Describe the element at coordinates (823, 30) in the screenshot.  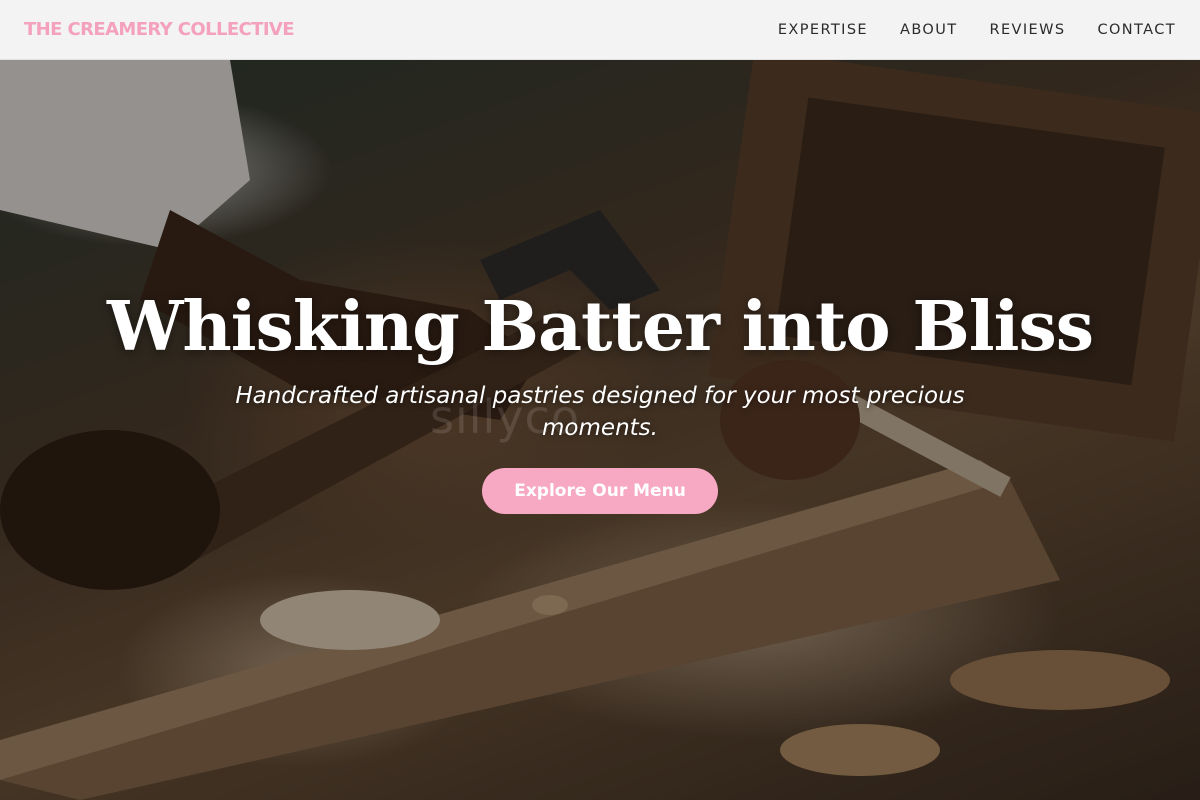
I see `nav-item-expertise: EXPERTISE` at that location.